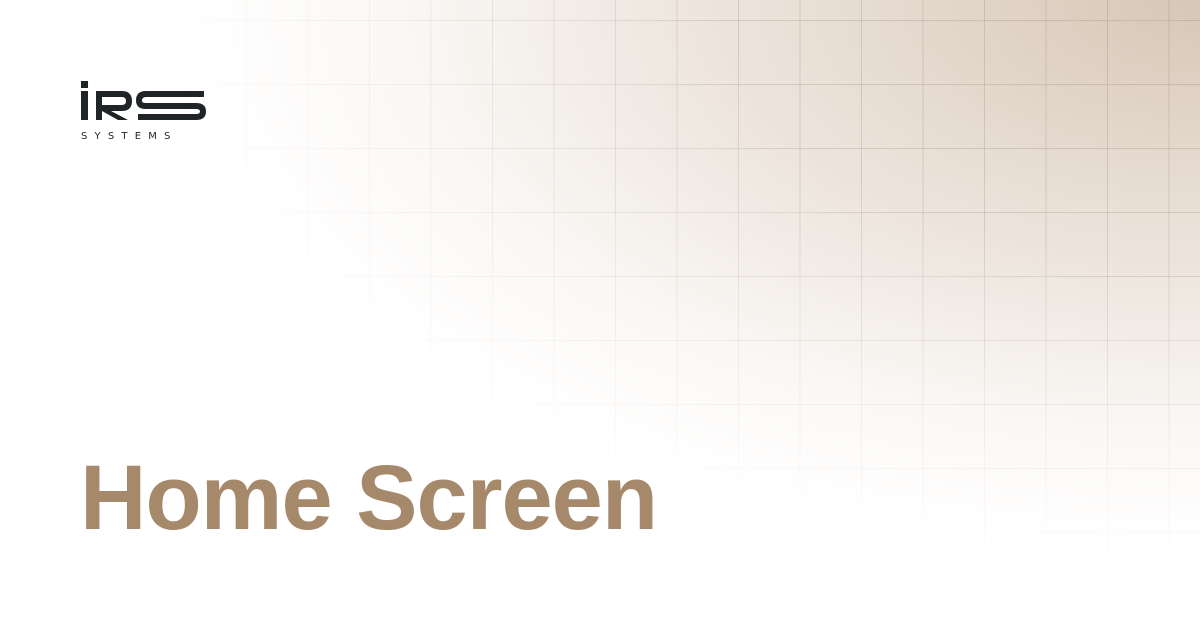 This screenshot has width=1200, height=630. I want to click on logo-subtext: SYSTEMS, so click(129, 136).